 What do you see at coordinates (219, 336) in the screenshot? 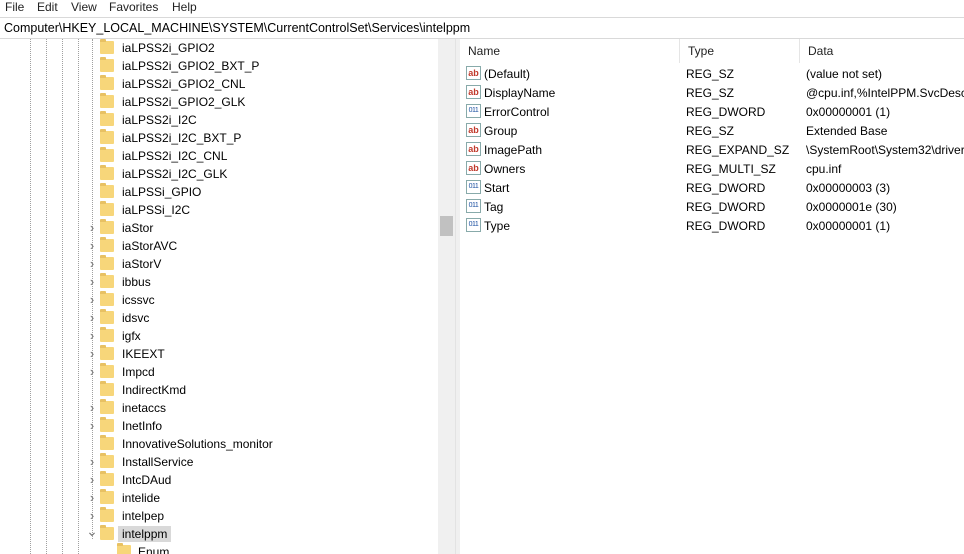
I see `tree-item: › igfx` at bounding box center [219, 336].